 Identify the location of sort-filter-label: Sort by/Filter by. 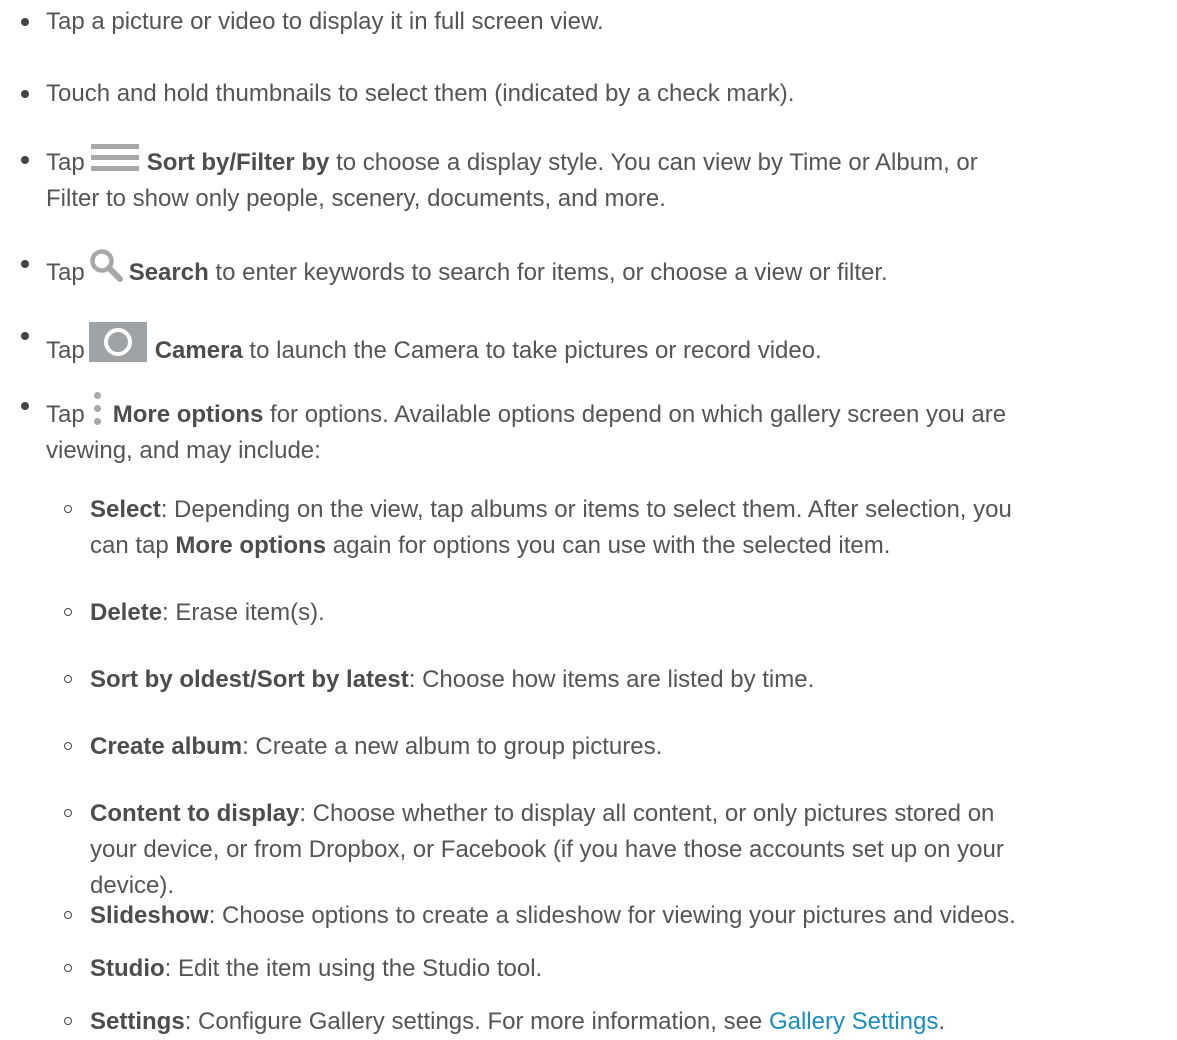
(238, 162).